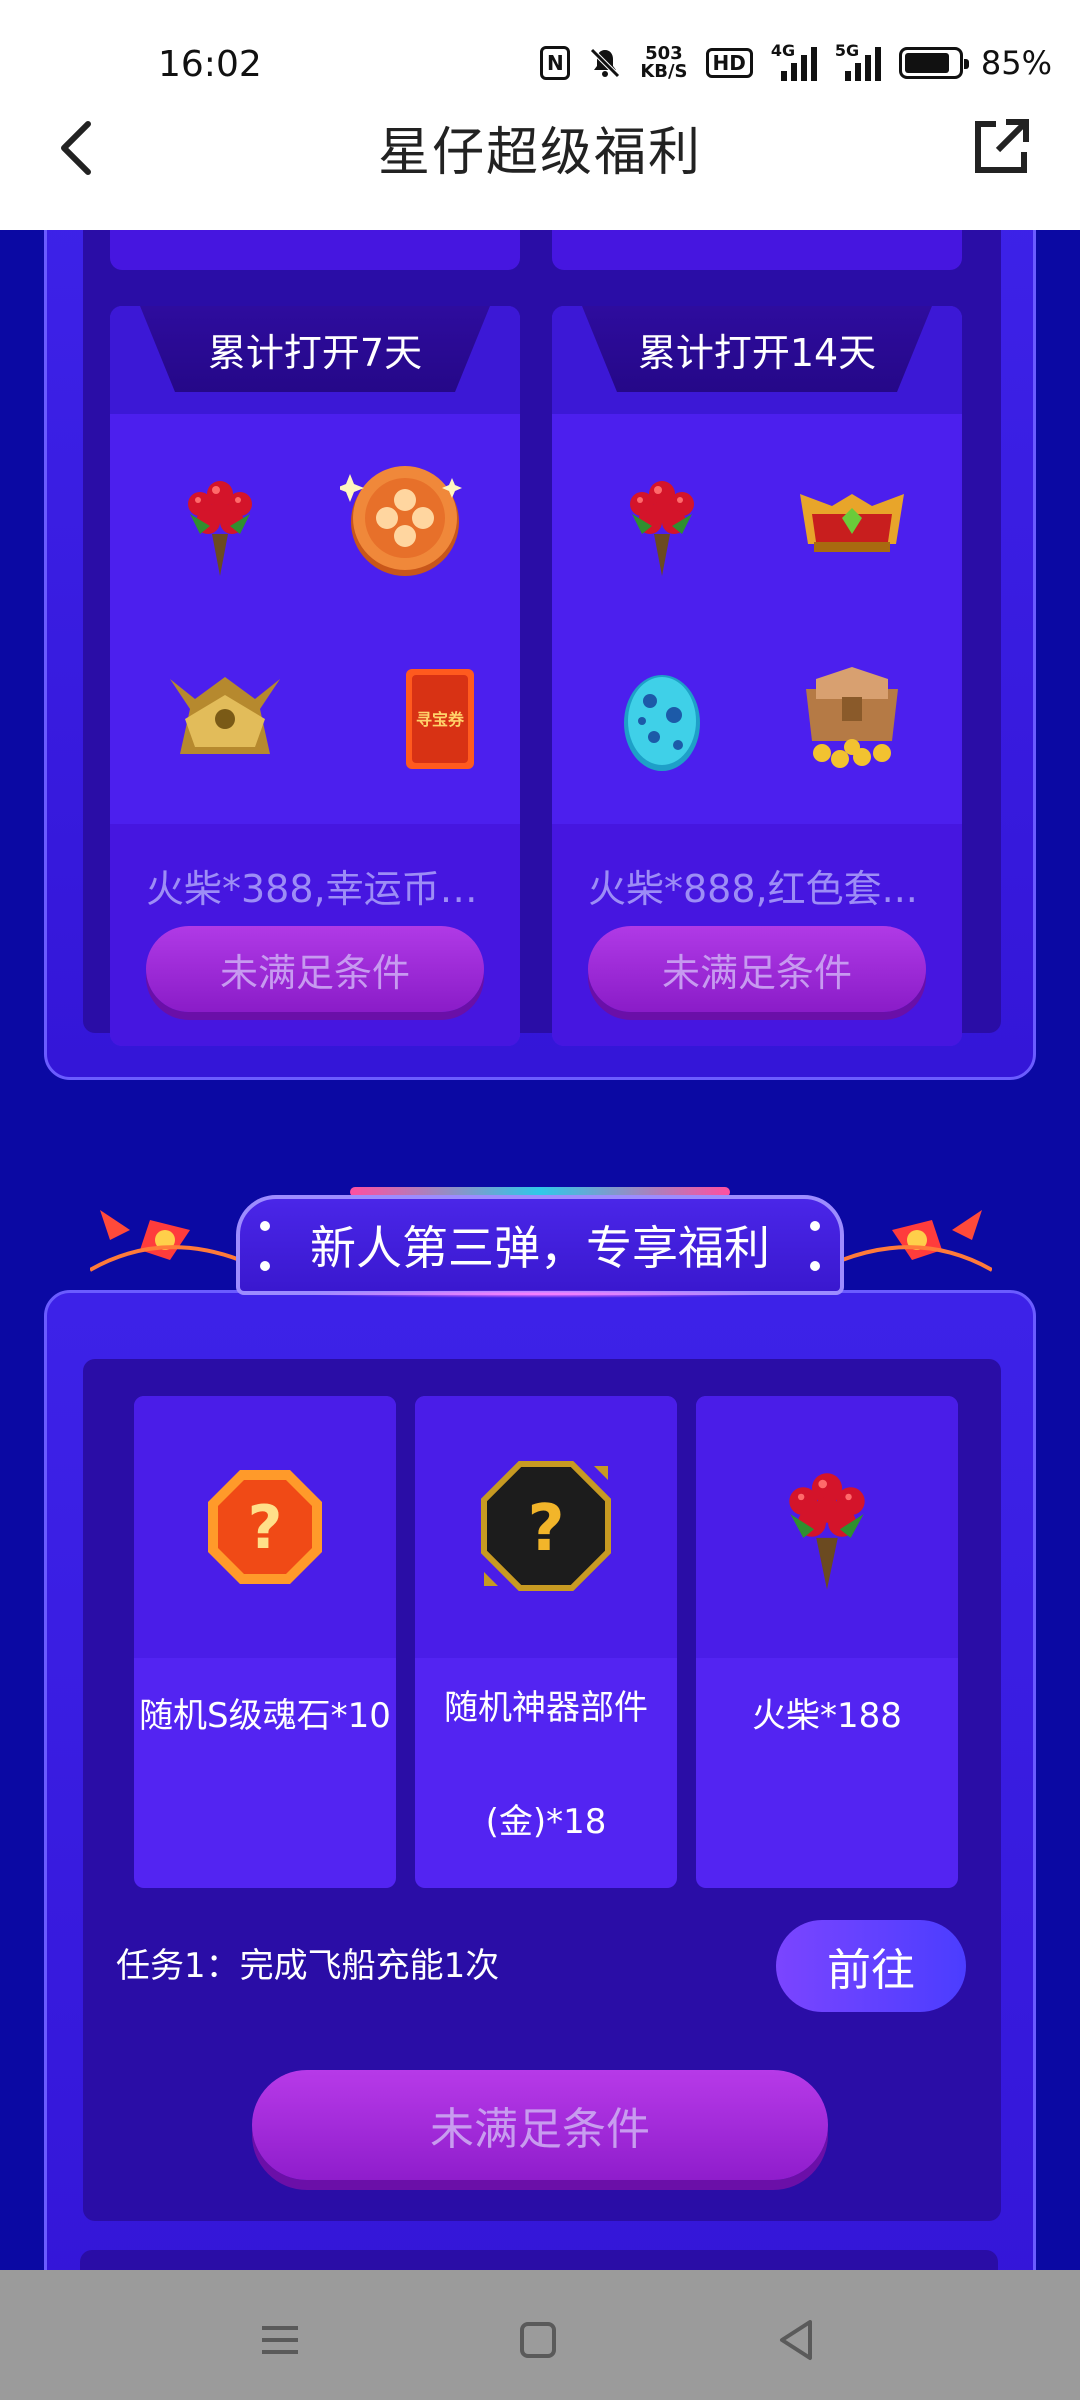  Describe the element at coordinates (538, 2340) in the screenshot. I see `home-icon` at that location.